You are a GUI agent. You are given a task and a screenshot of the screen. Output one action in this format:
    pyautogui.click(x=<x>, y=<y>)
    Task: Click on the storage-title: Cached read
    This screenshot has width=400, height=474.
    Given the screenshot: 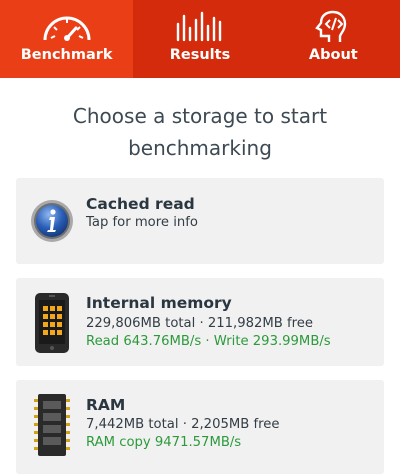 What is the action you would take?
    pyautogui.click(x=140, y=204)
    